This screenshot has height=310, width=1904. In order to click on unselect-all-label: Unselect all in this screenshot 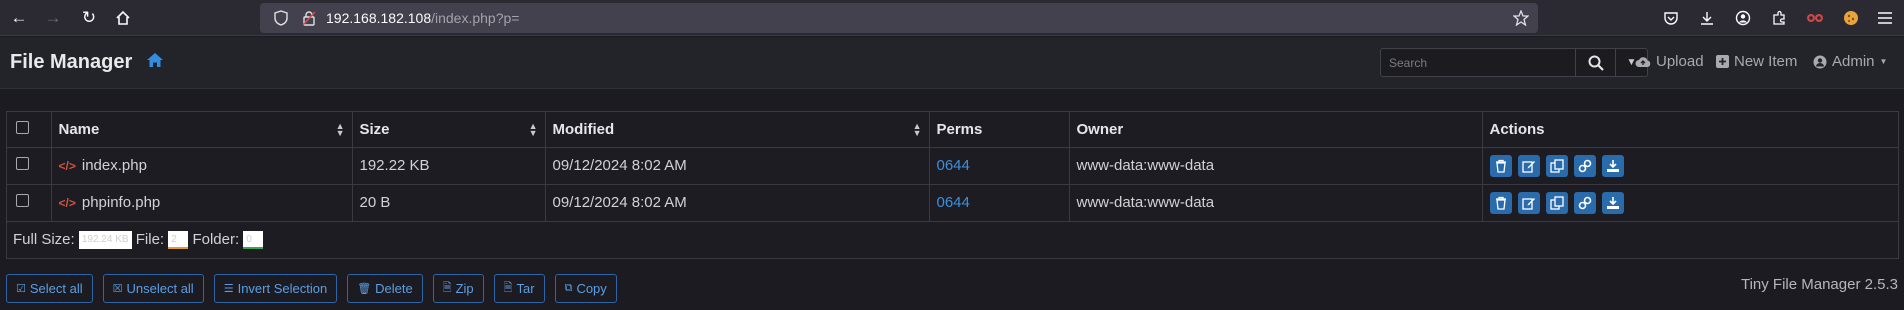, I will do `click(160, 288)`.